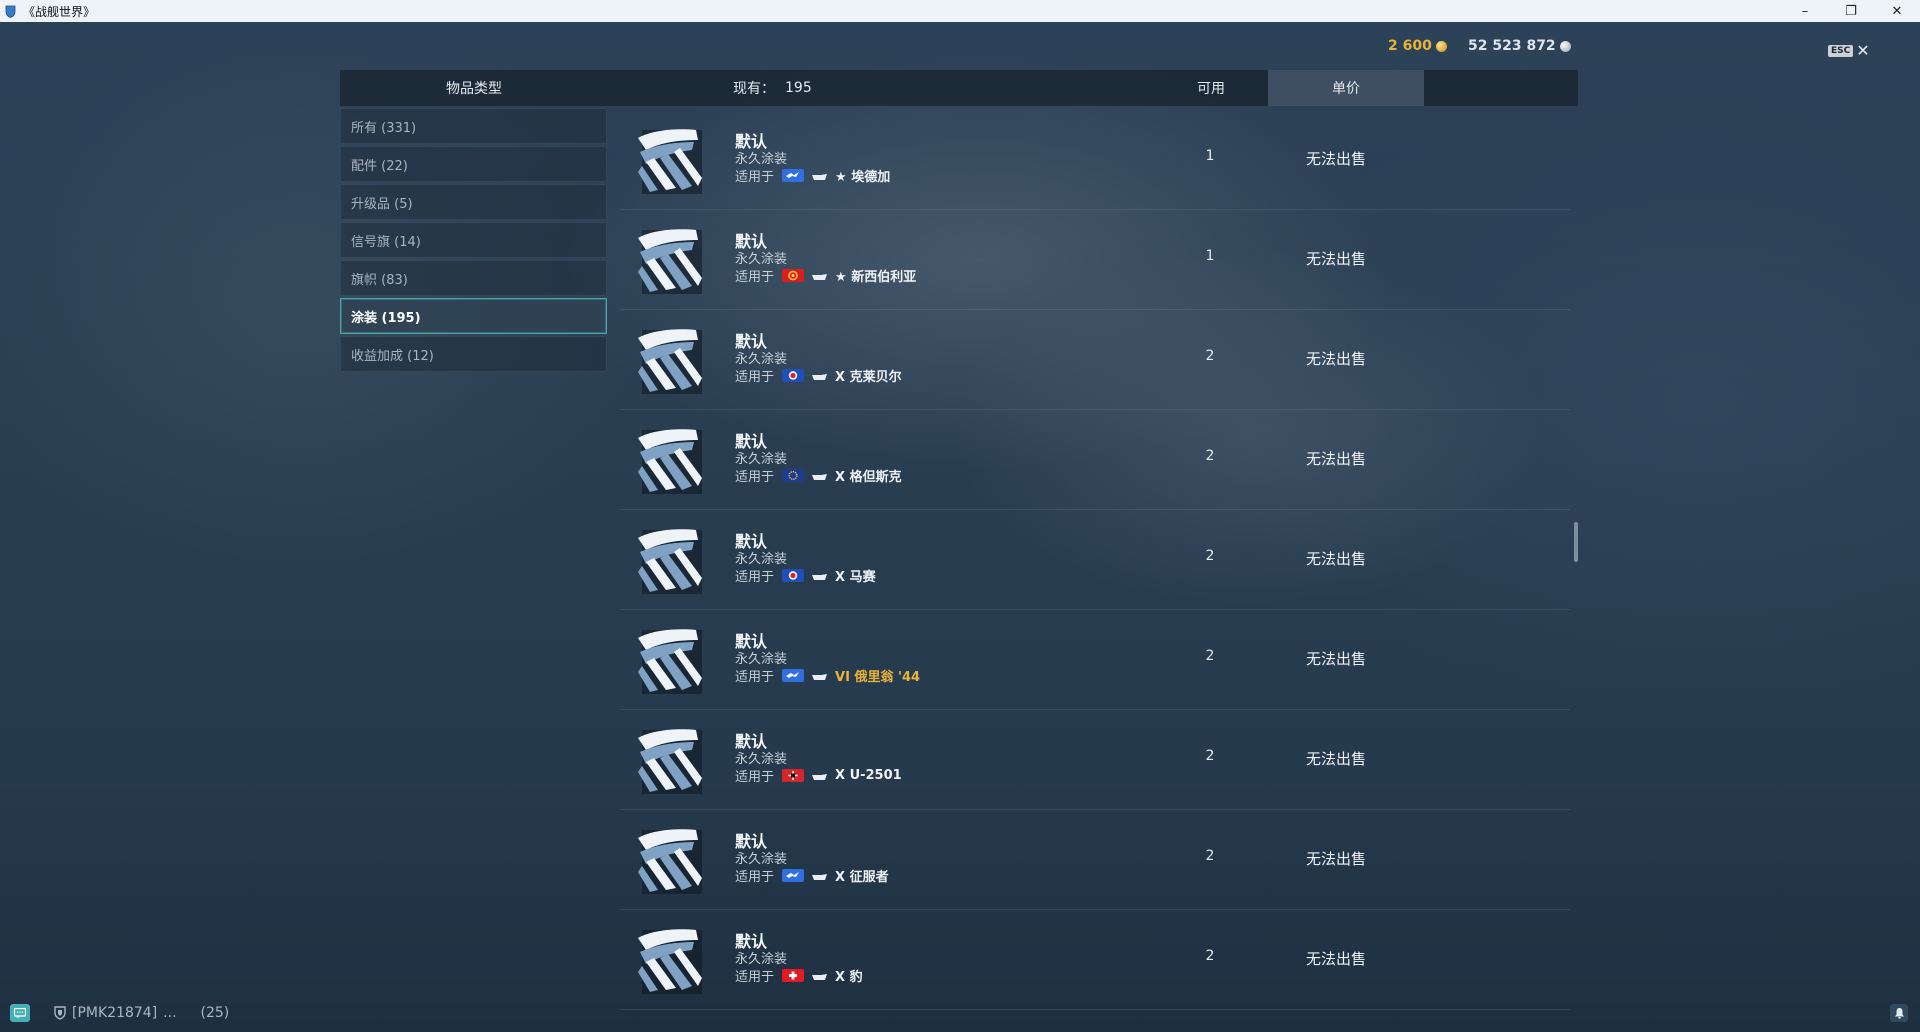 The width and height of the screenshot is (1920, 1032). What do you see at coordinates (473, 202) in the screenshot?
I see `category-item: 升级品 (5)` at bounding box center [473, 202].